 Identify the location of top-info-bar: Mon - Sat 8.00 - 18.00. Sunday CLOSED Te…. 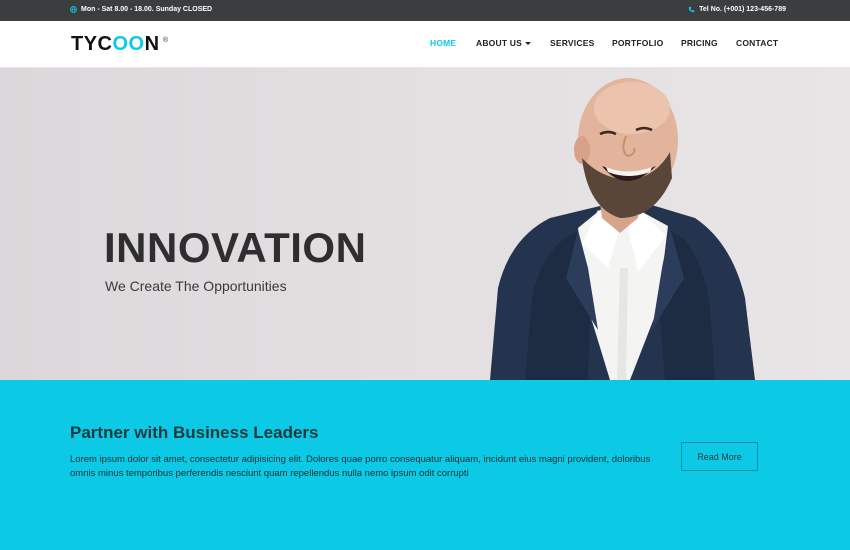
(425, 10).